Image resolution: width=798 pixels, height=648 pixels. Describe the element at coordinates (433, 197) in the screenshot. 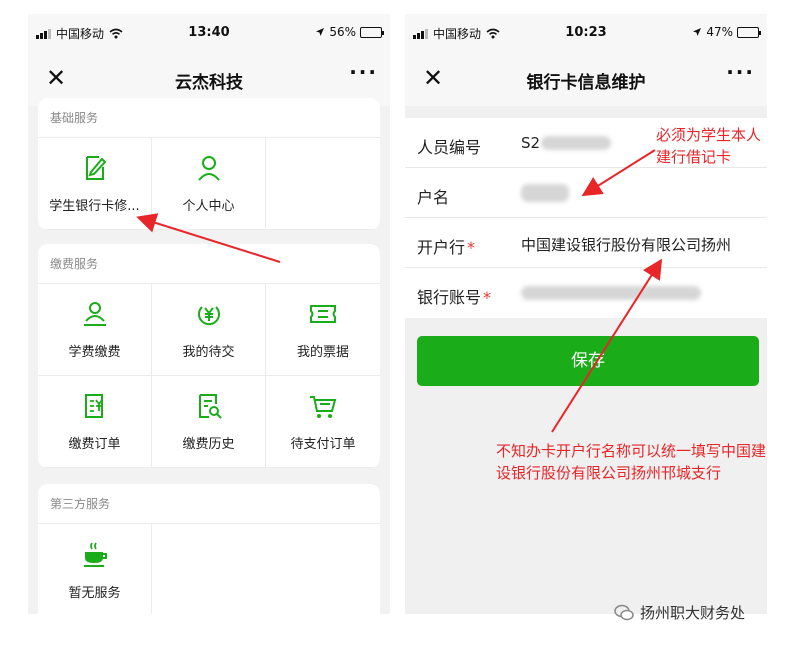

I see `account-name-label: 户名` at that location.